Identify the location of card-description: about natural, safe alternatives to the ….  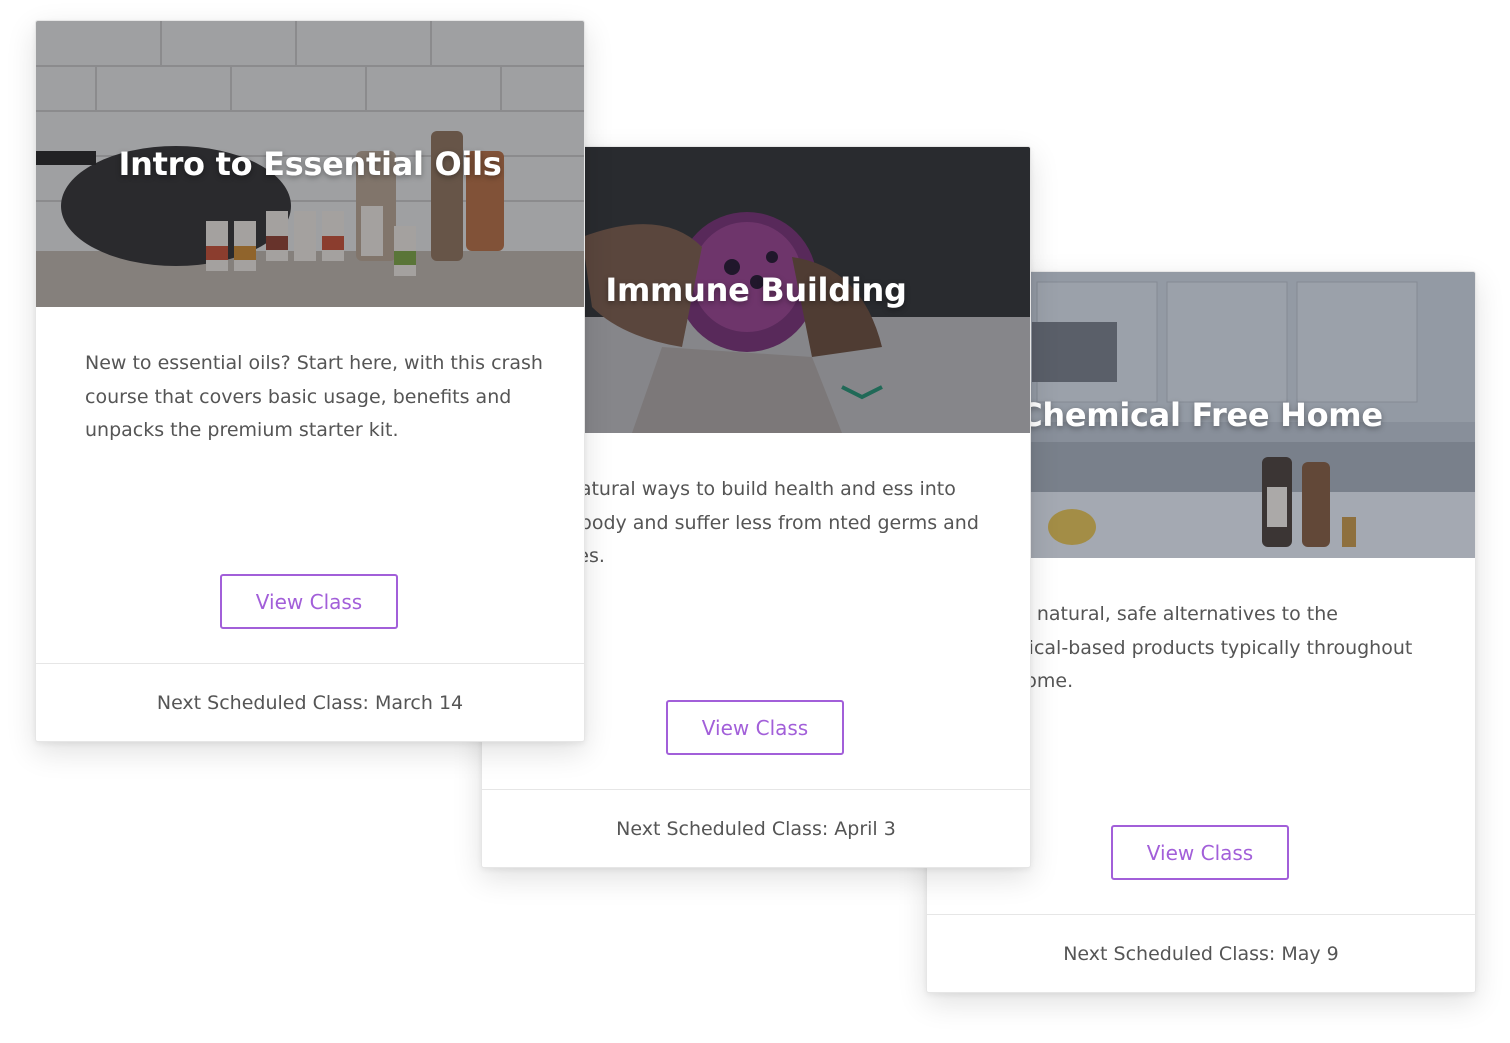
(1194, 647).